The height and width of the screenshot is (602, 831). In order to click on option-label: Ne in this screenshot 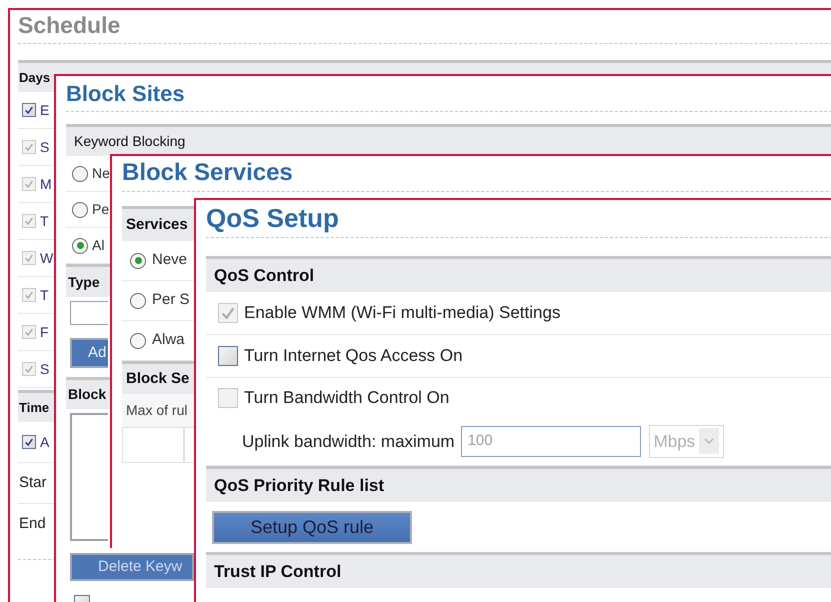, I will do `click(101, 173)`.